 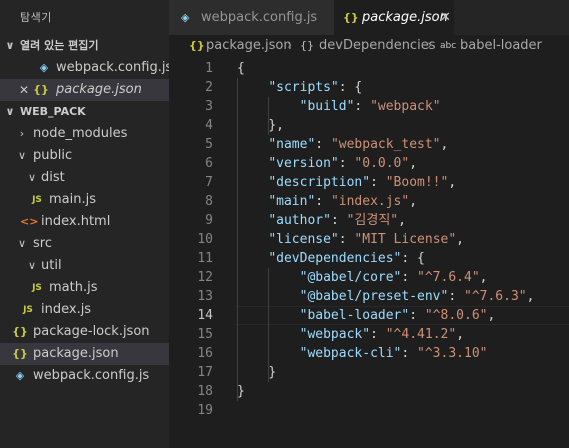 I want to click on code-line: 14 "babel-loader": "^8.0.6",, so click(x=369, y=315).